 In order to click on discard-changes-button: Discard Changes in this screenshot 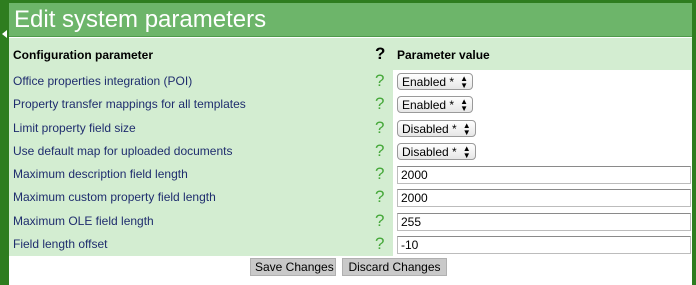, I will do `click(394, 267)`.